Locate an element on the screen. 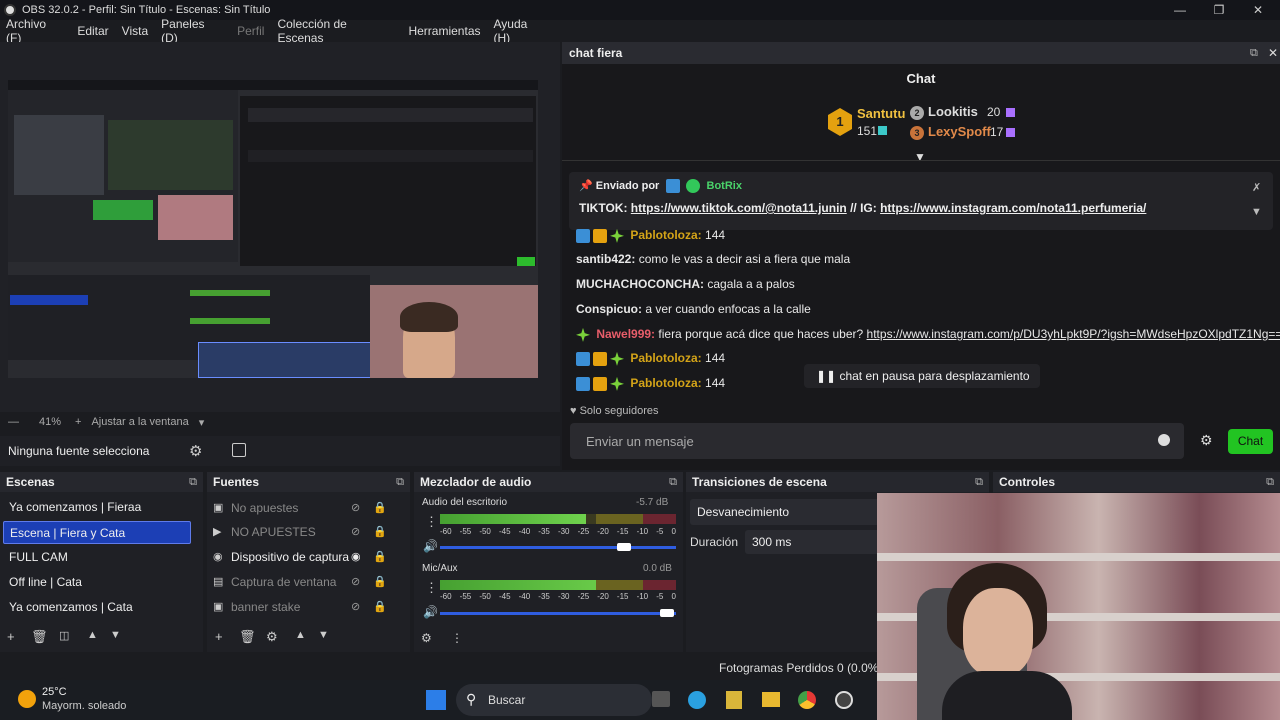 The height and width of the screenshot is (720, 1280). duration-input: 300 ms is located at coordinates (812, 542).